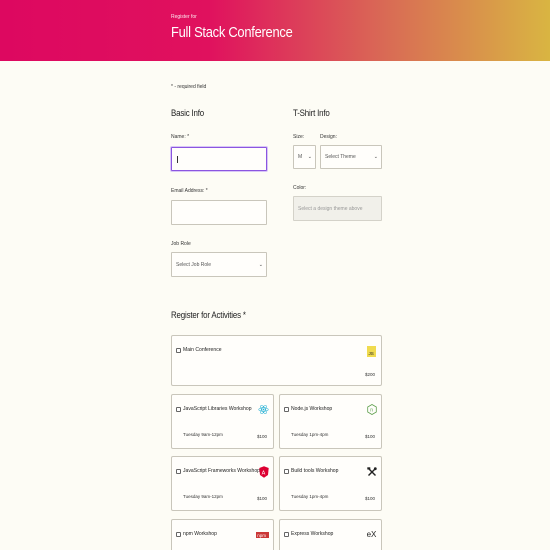 The width and height of the screenshot is (550, 550). I want to click on tshirt-info-heading: T-Shirt Info, so click(311, 113).